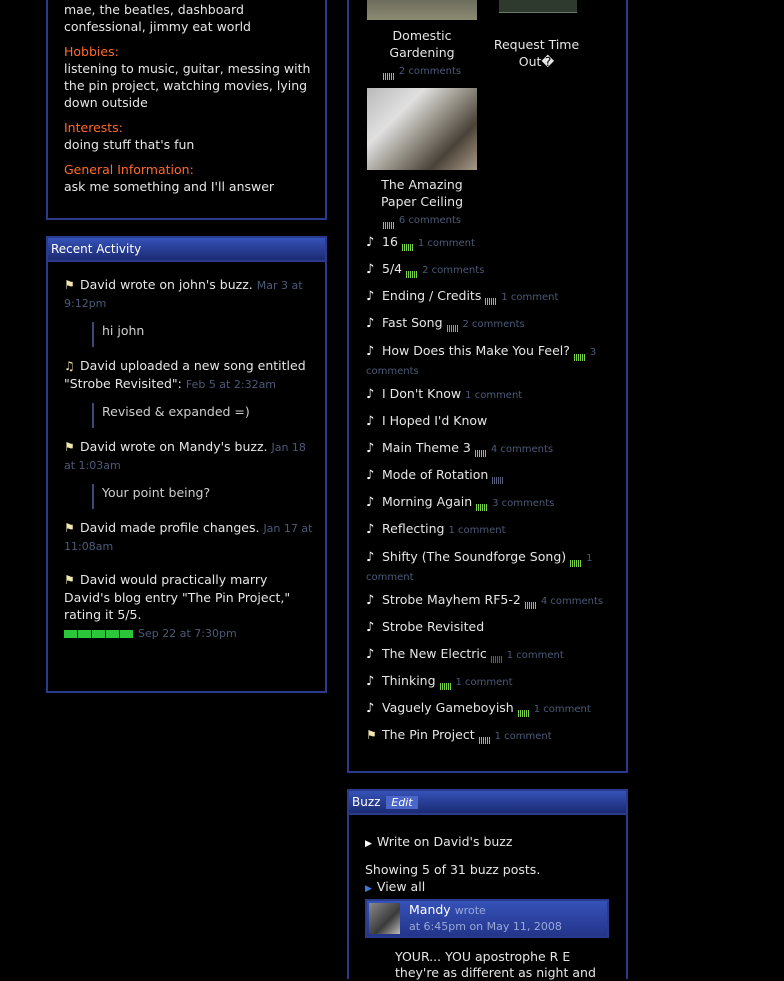 The width and height of the screenshot is (784, 981). Describe the element at coordinates (491, 301) in the screenshot. I see `song-item: ♪ Ending / Credits 1 comment` at that location.